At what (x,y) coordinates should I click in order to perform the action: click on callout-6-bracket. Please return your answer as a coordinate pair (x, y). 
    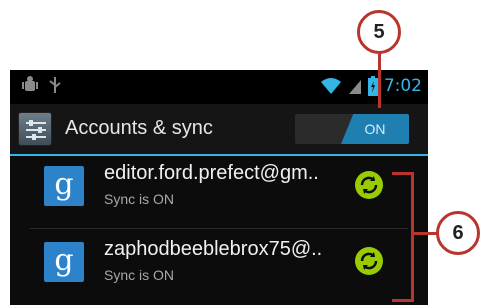
    Looking at the image, I should click on (403, 237).